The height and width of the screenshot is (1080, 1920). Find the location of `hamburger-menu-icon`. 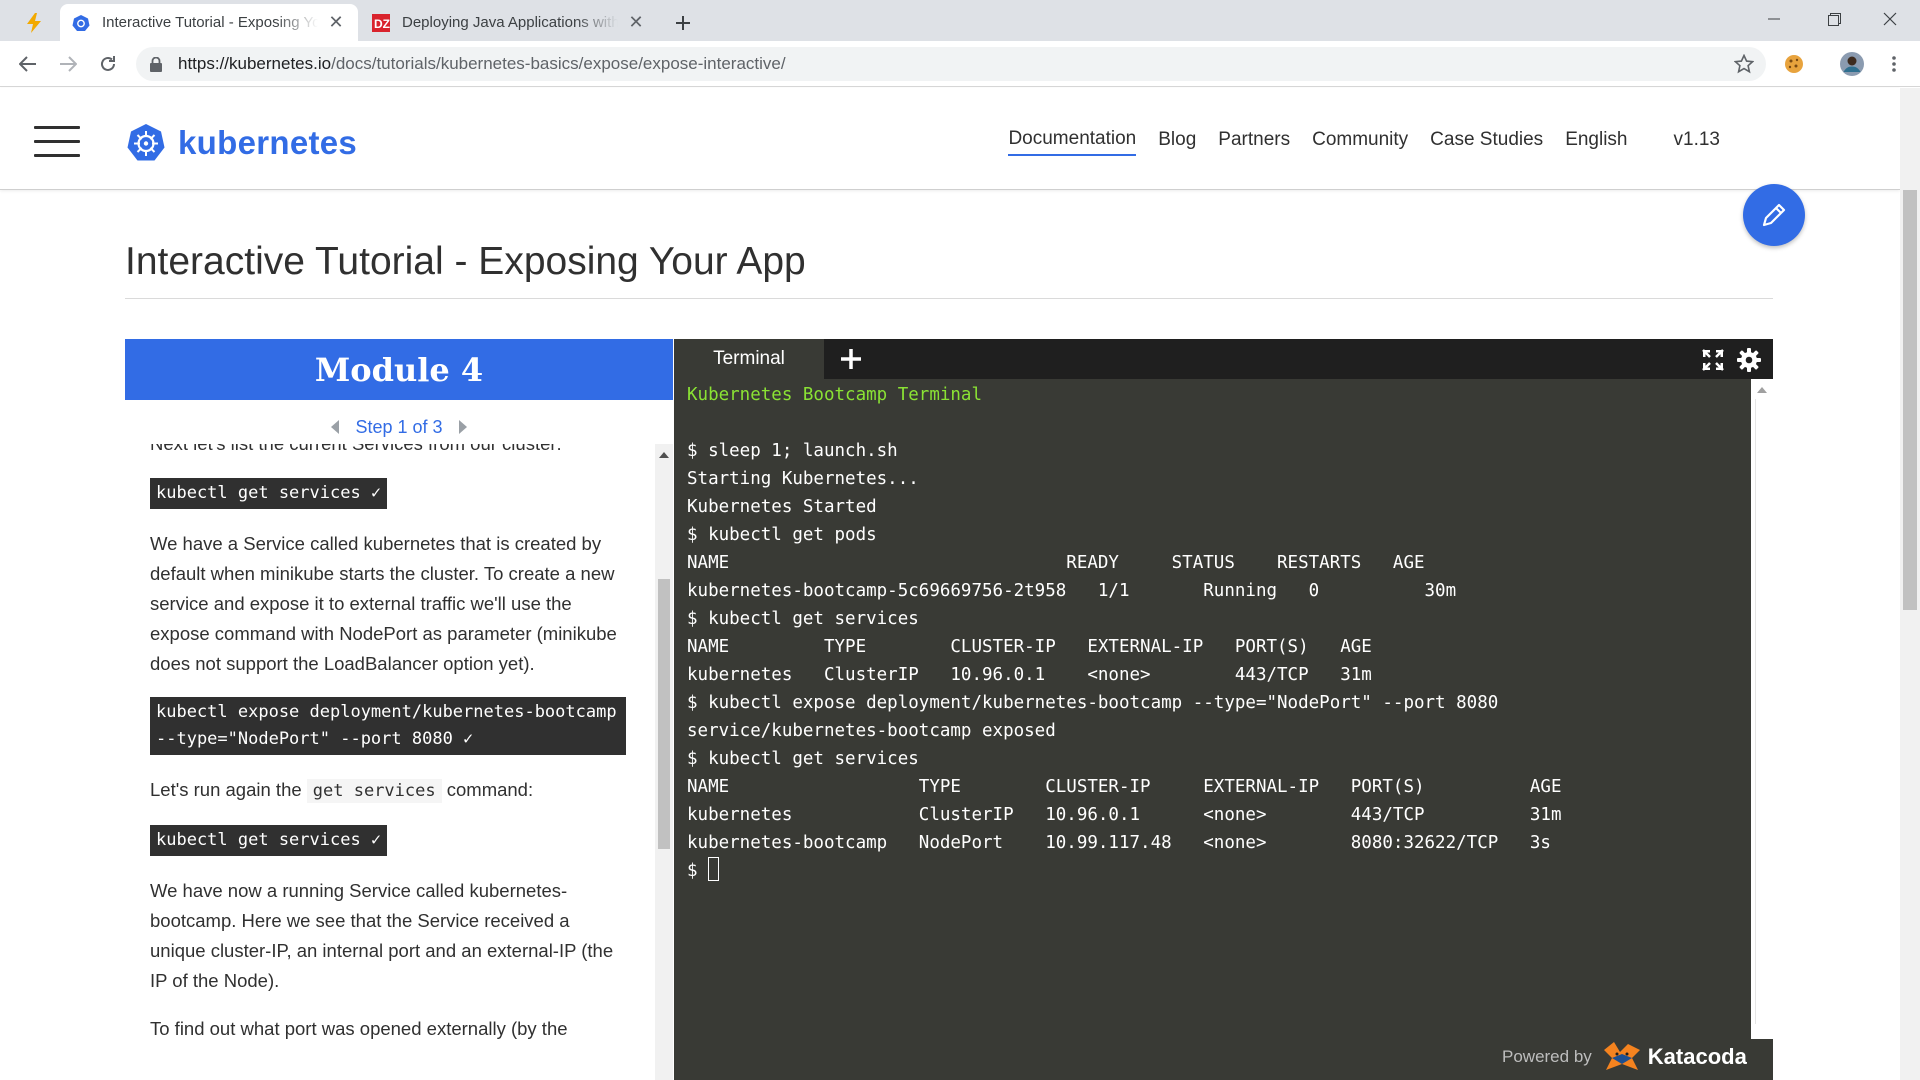

hamburger-menu-icon is located at coordinates (57, 143).